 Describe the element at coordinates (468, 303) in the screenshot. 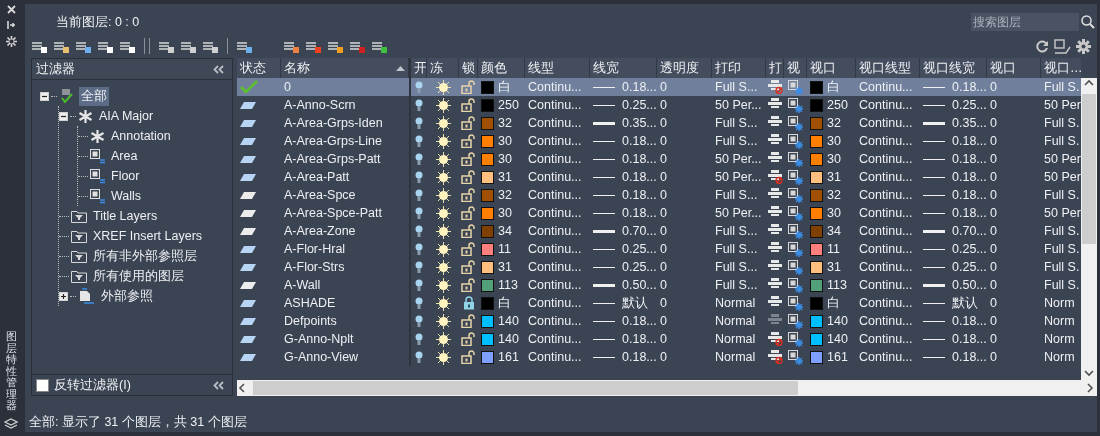

I see `lock-icon` at that location.